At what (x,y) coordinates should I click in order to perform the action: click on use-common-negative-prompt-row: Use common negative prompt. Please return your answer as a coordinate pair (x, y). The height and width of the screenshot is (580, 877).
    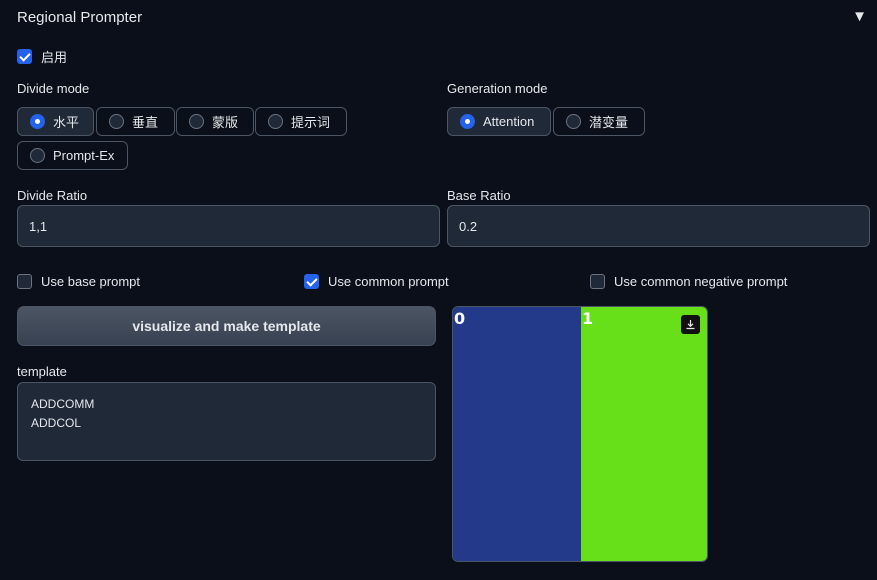
    Looking at the image, I should click on (688, 281).